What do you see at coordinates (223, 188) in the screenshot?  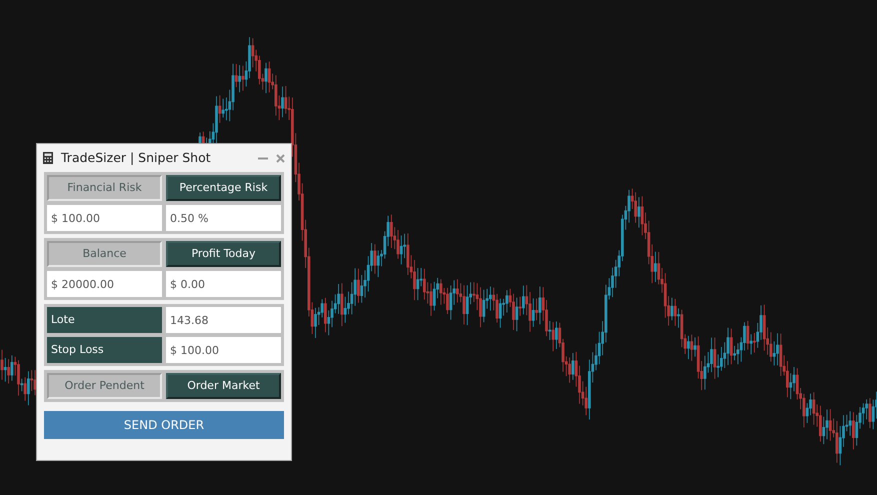 I see `toggle-button: Percentage Risk` at bounding box center [223, 188].